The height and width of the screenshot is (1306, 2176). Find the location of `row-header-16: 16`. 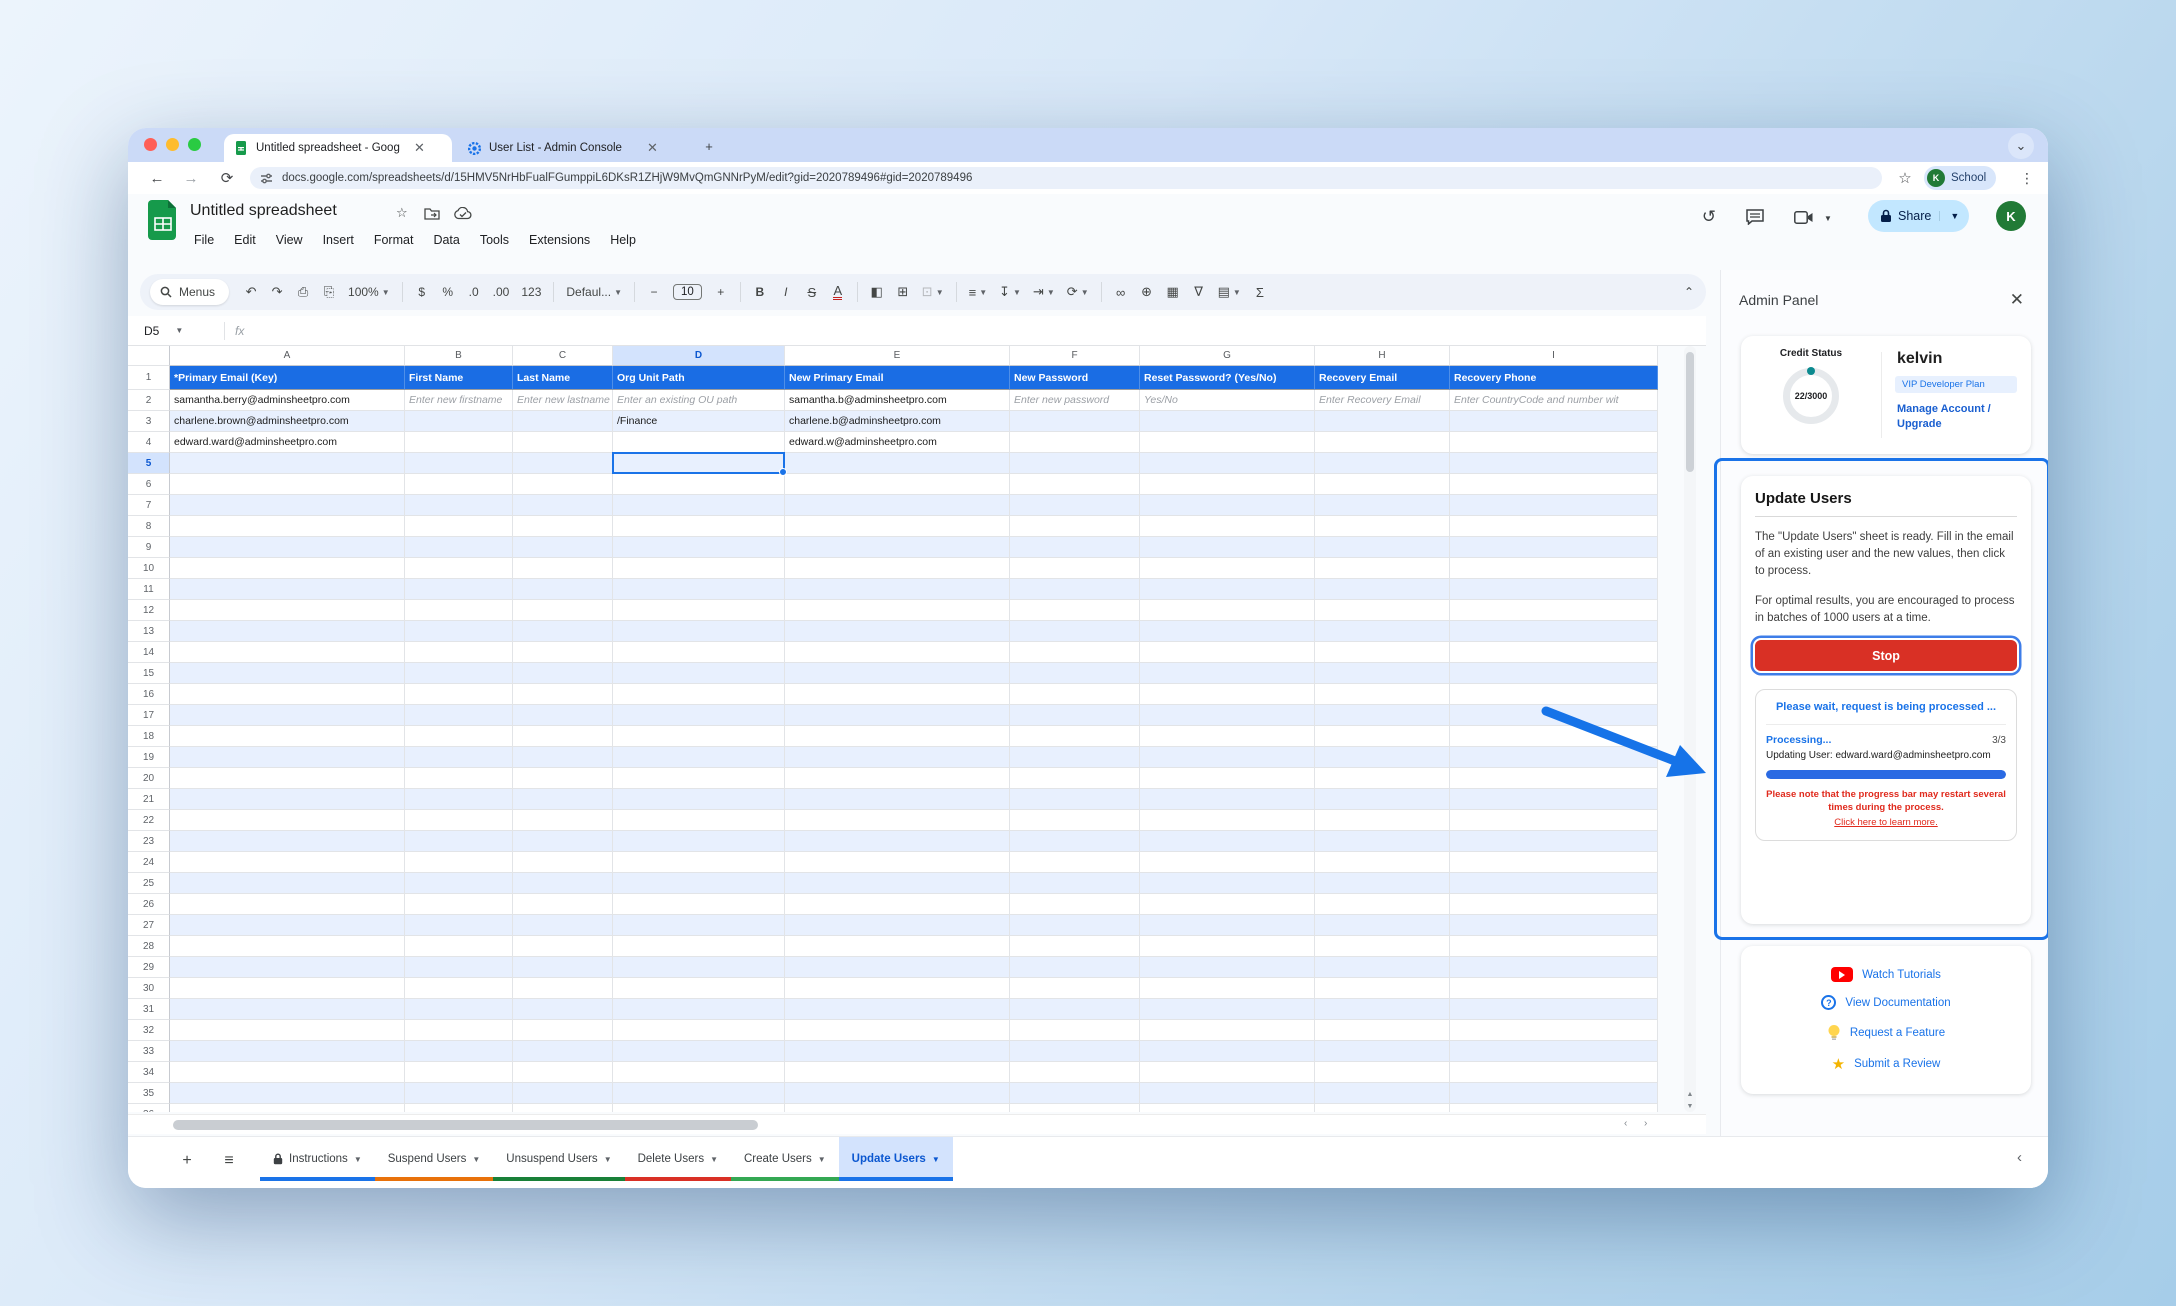

row-header-16: 16 is located at coordinates (149, 694).